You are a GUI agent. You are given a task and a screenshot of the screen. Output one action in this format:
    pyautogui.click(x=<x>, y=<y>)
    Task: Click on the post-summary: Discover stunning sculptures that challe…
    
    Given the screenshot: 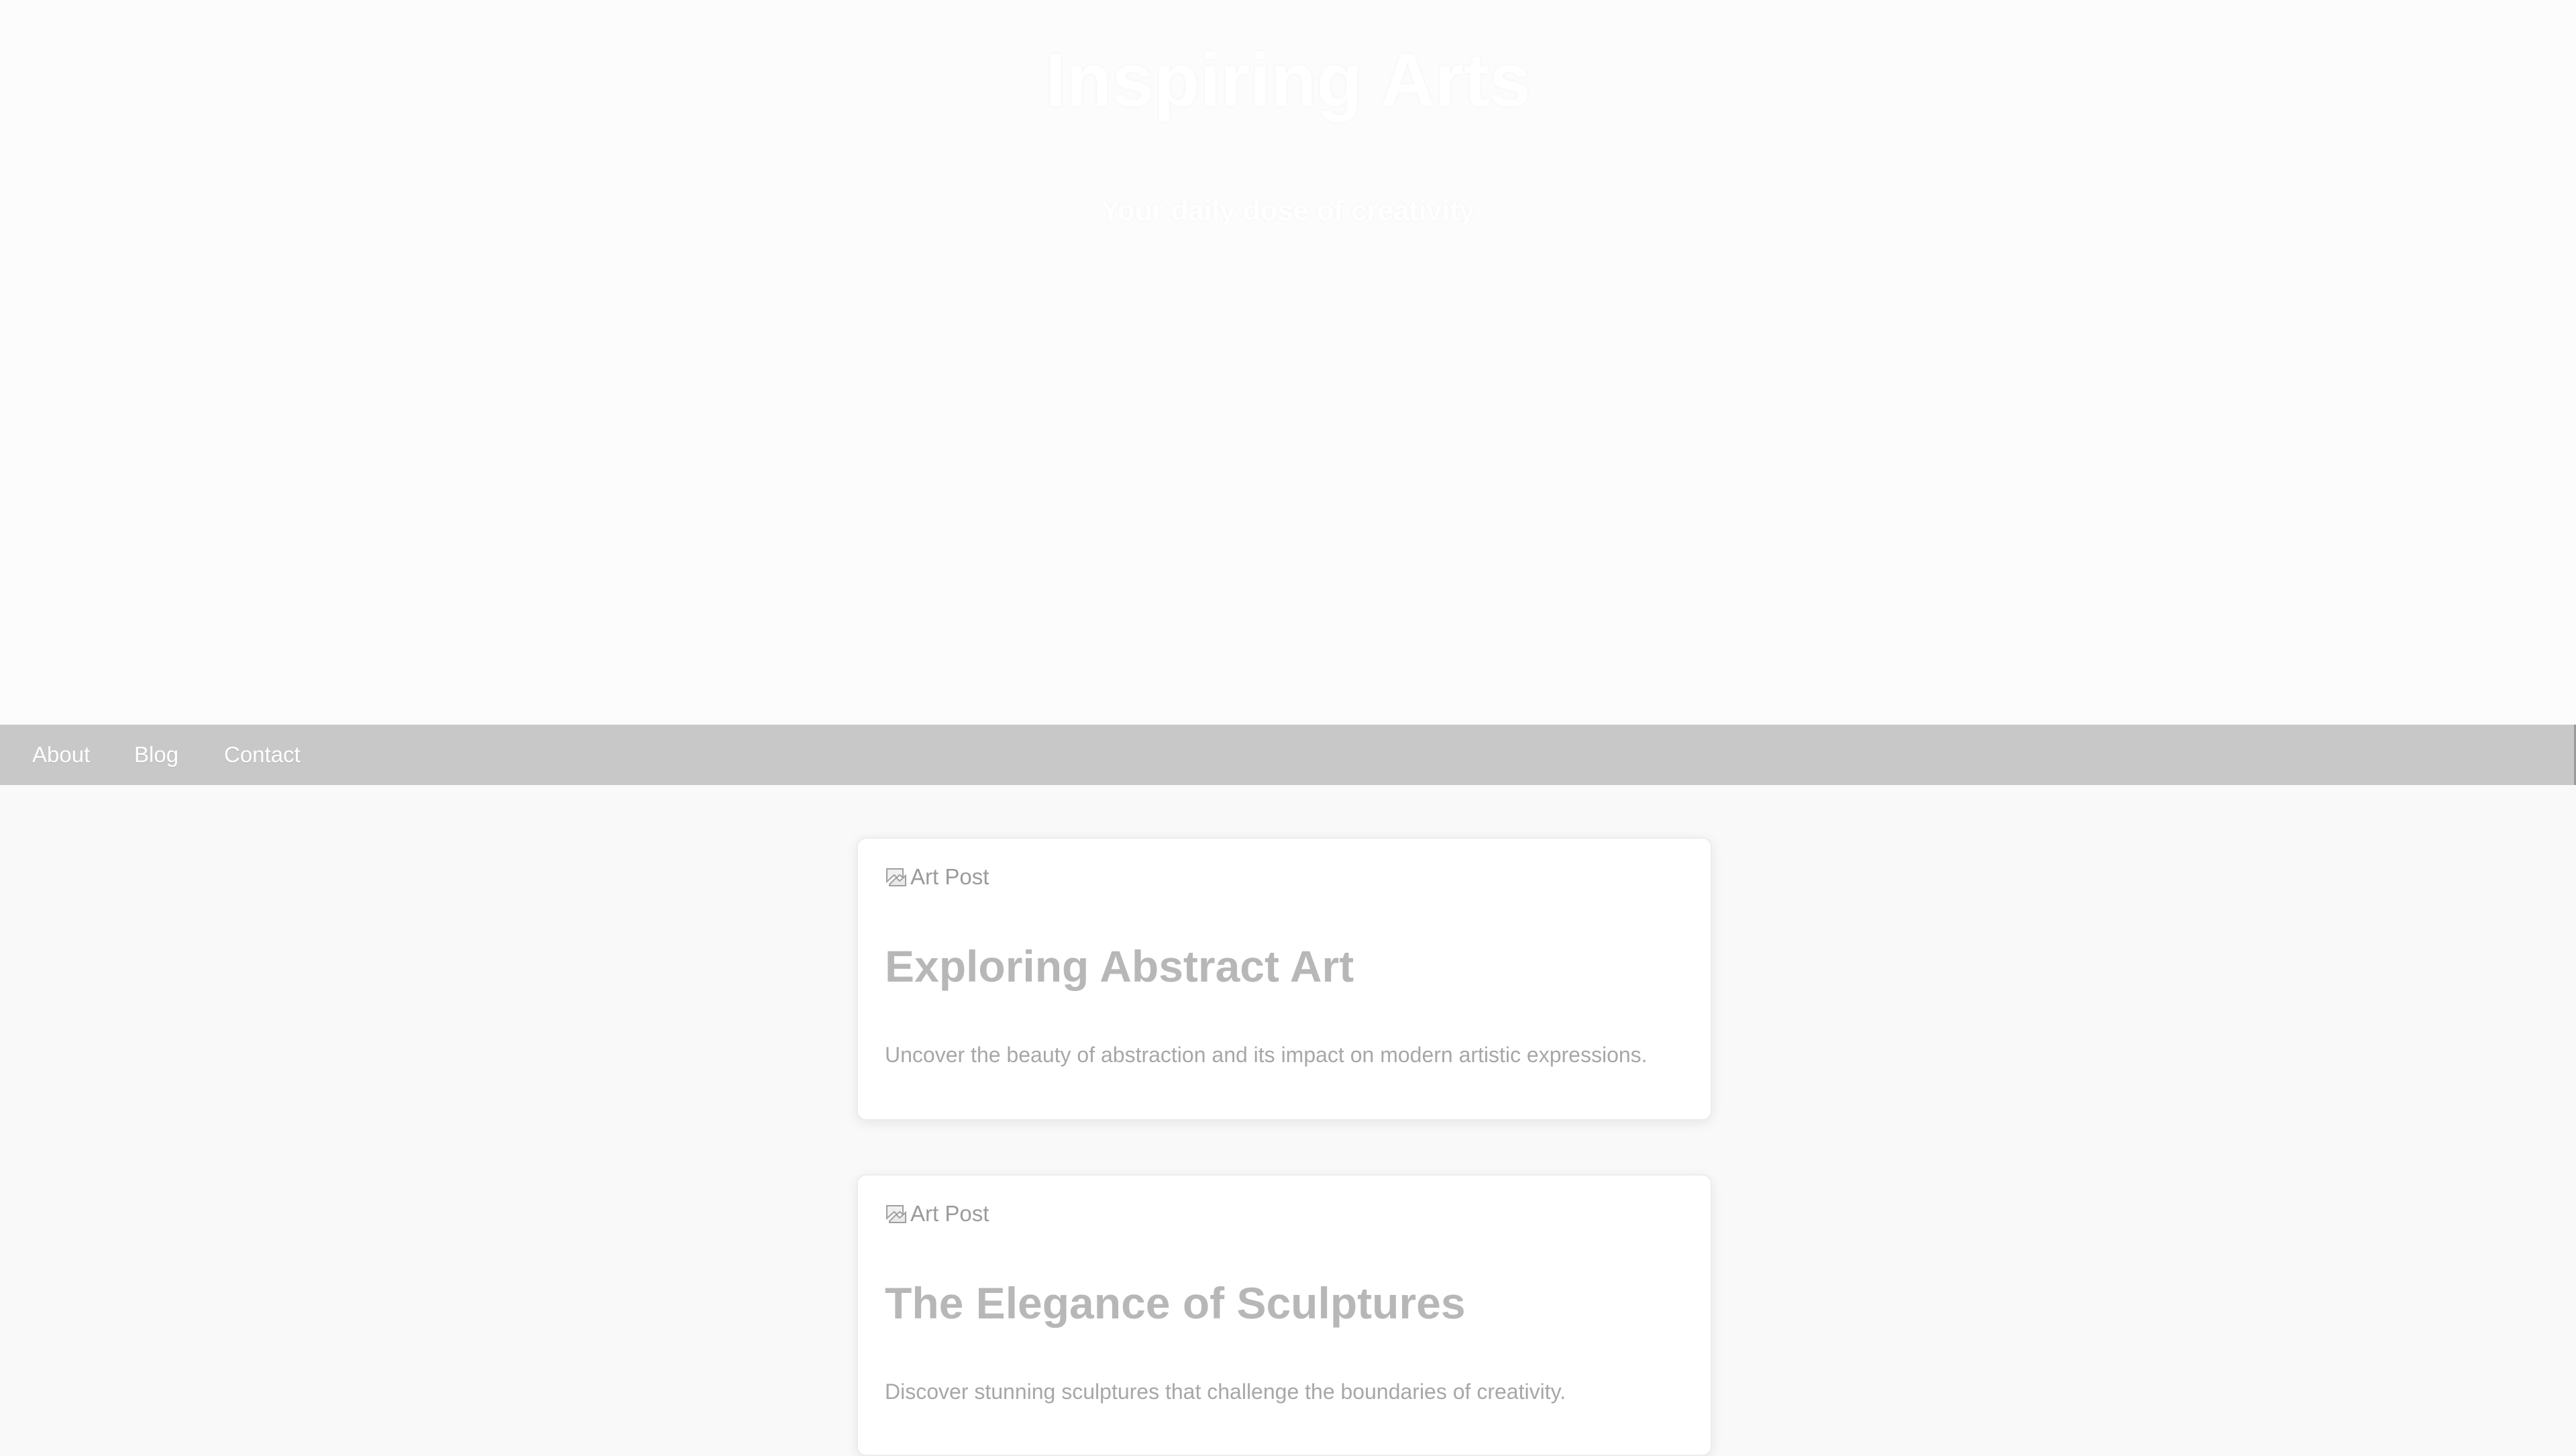 What is the action you would take?
    pyautogui.click(x=1225, y=1392)
    